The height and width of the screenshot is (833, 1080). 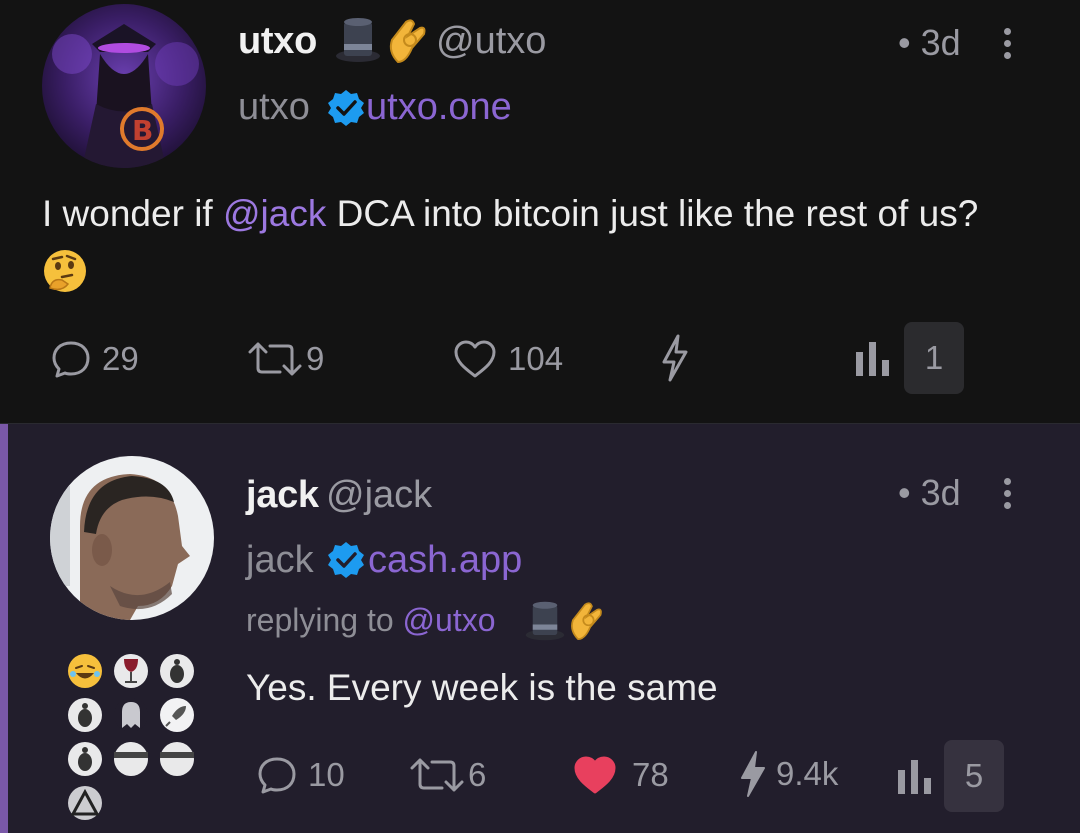 What do you see at coordinates (650, 774) in the screenshot?
I see `like-count: 78` at bounding box center [650, 774].